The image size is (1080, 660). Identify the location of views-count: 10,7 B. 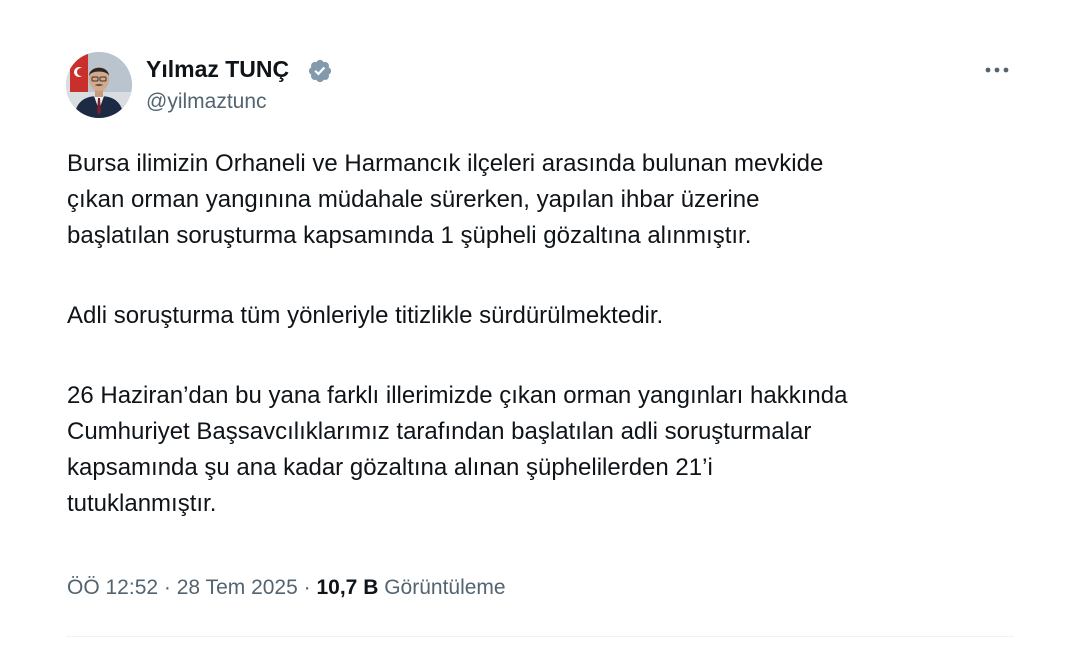
(347, 587).